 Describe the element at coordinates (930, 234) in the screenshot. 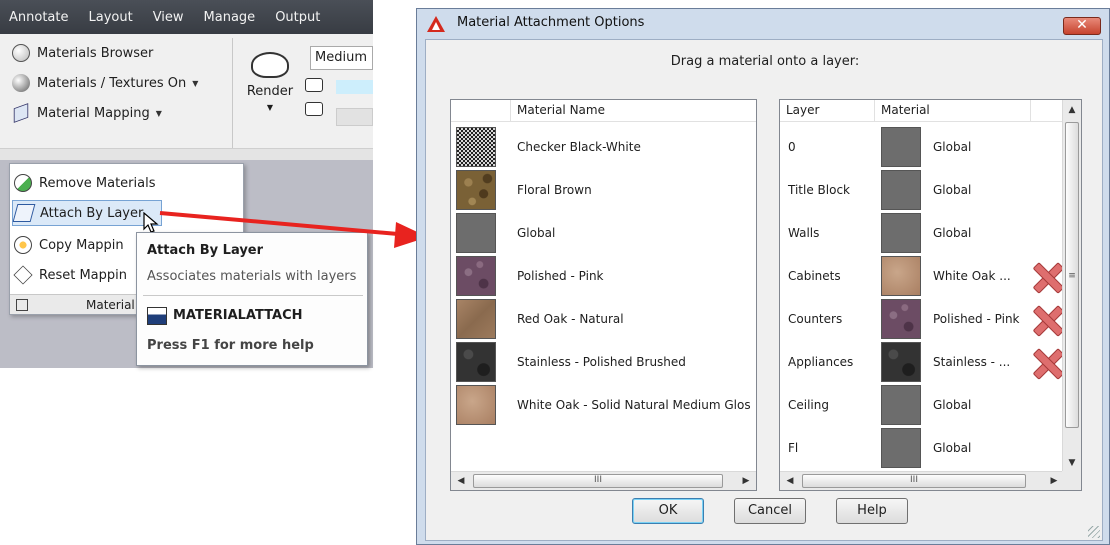

I see `layer-row: Walls Global` at that location.